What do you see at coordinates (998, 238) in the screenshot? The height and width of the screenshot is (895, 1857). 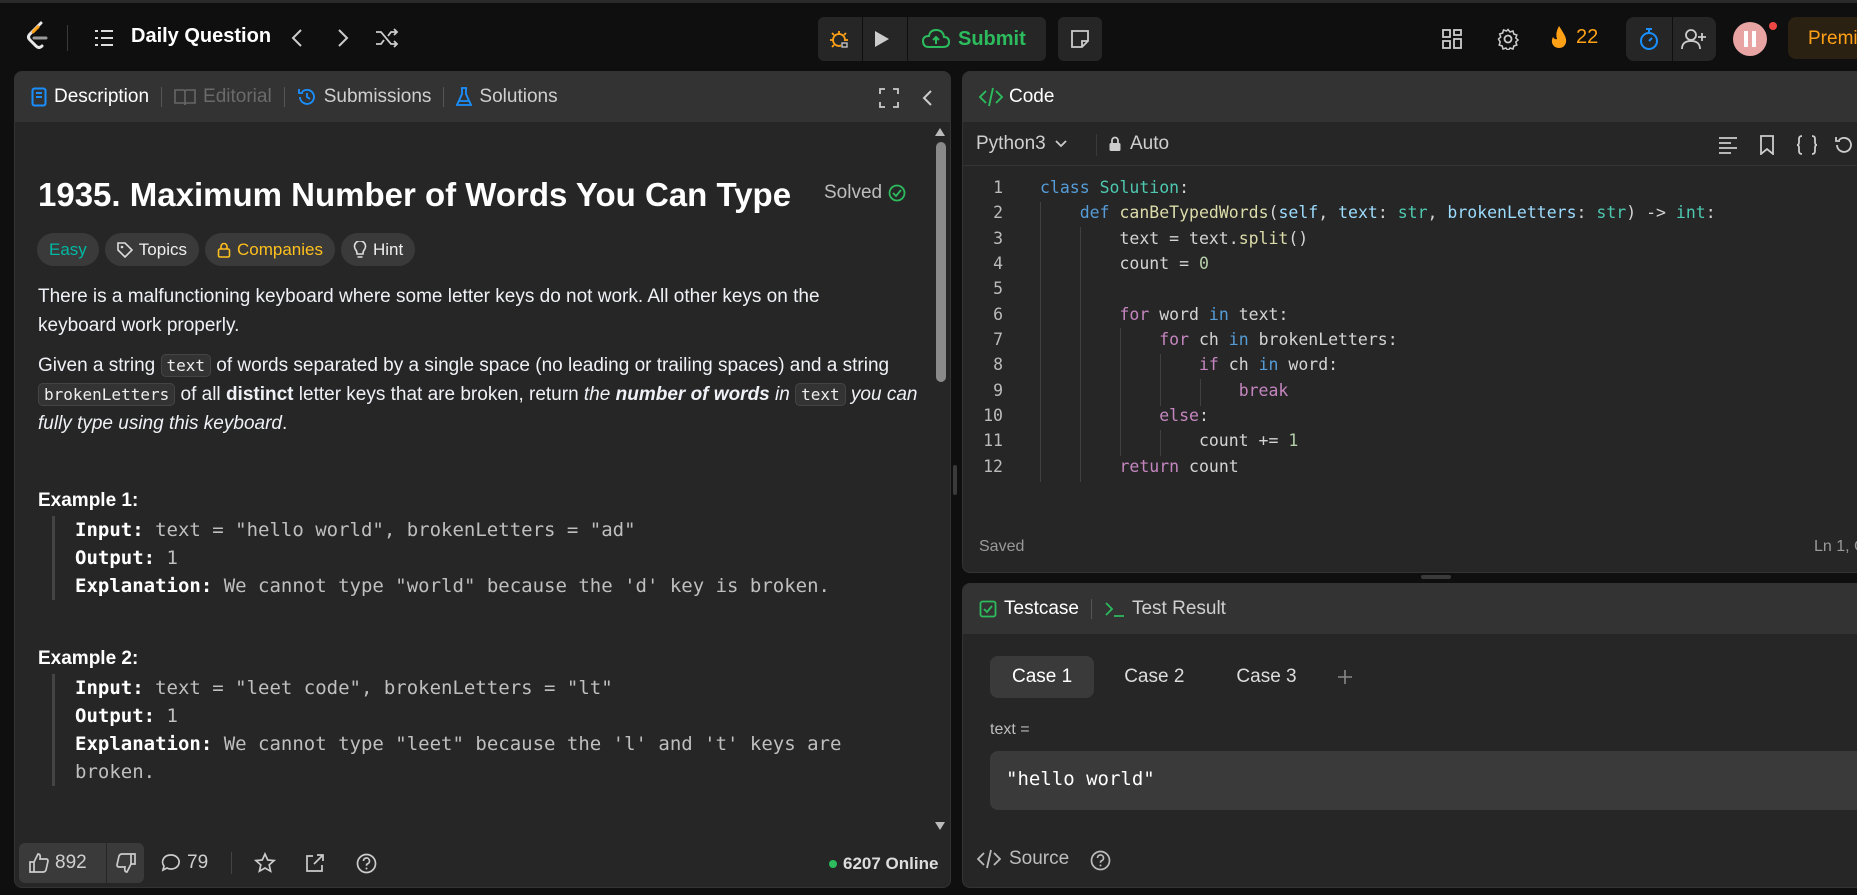 I see `line-number: 3` at bounding box center [998, 238].